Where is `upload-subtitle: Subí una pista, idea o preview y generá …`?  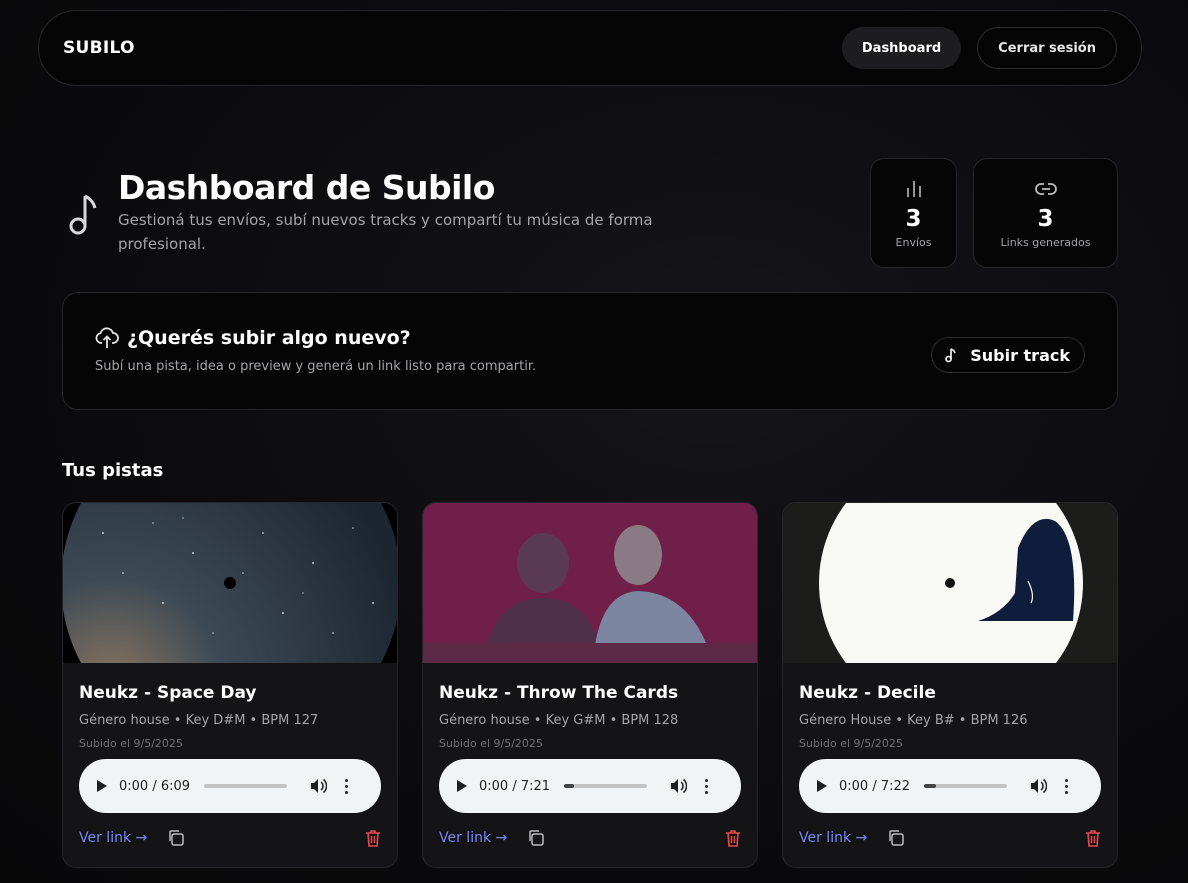
upload-subtitle: Subí una pista, idea o preview y generá … is located at coordinates (316, 366).